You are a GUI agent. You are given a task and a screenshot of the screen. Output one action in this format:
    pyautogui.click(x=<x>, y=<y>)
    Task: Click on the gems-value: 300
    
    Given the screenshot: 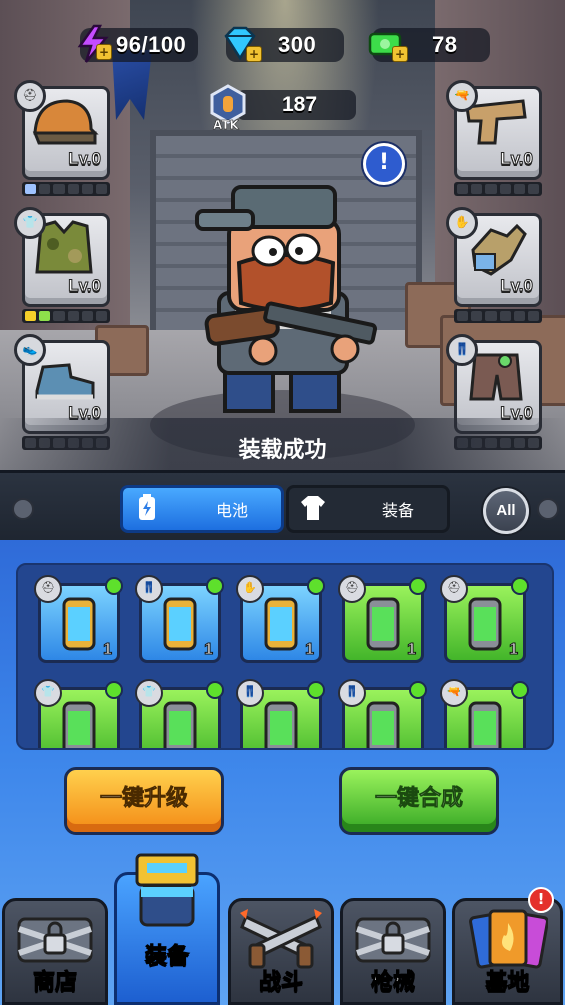 What is the action you would take?
    pyautogui.click(x=297, y=44)
    